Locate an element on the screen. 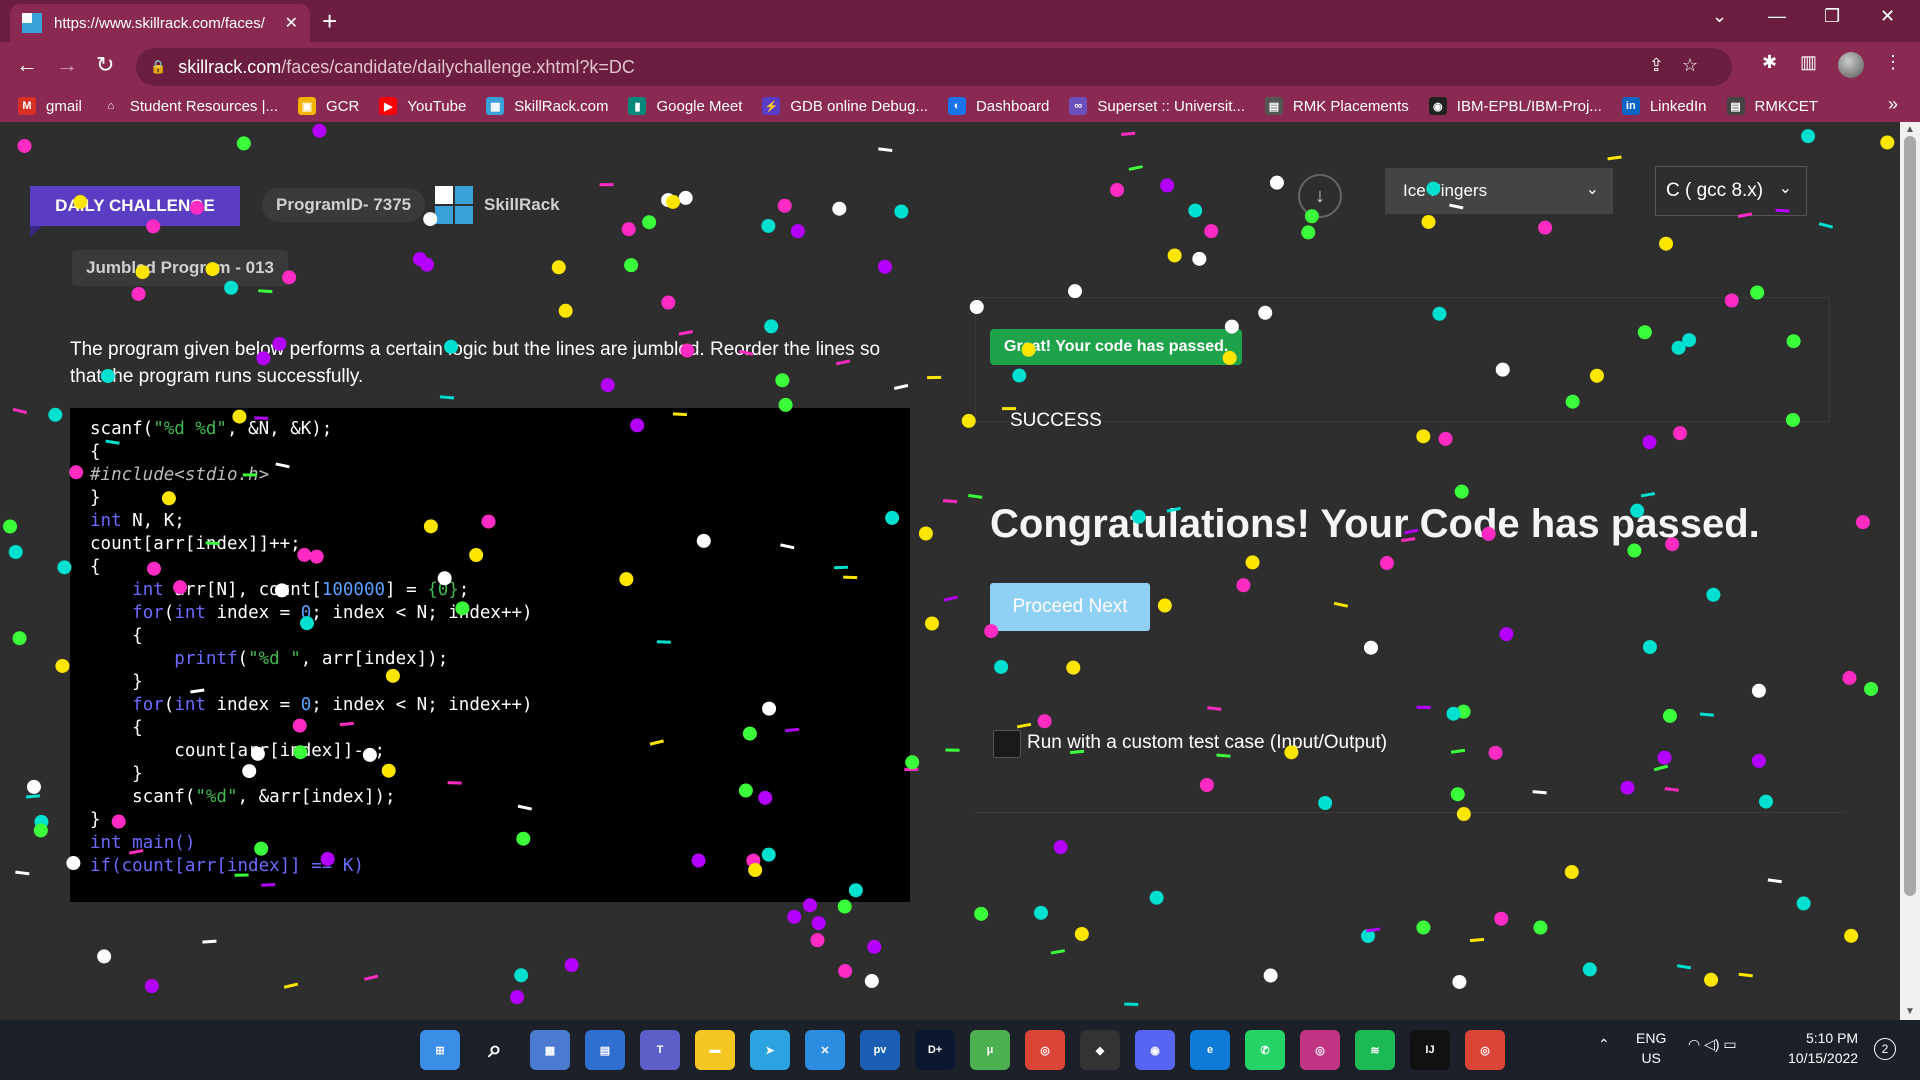  bookmark-label: RMKCET is located at coordinates (1786, 106).